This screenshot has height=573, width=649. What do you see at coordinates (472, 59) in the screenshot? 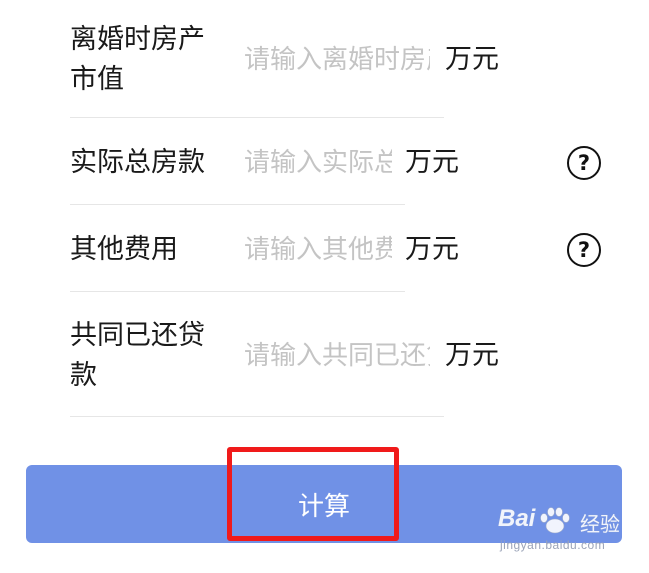
I see `unit-market-value: 万元` at bounding box center [472, 59].